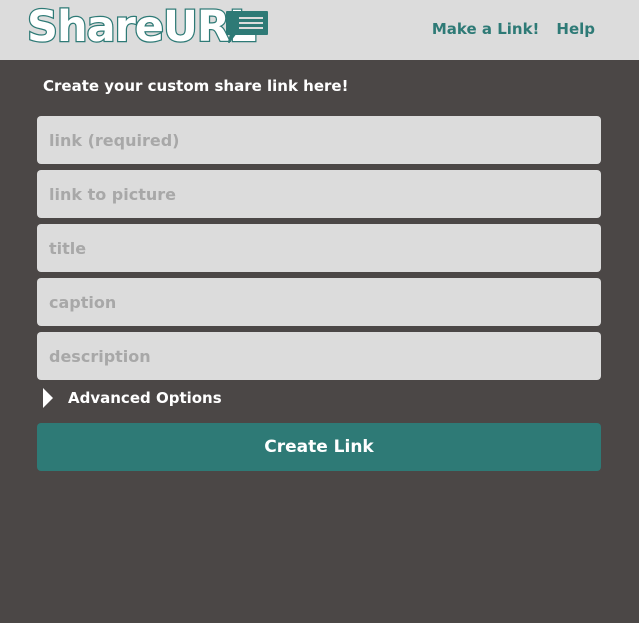 This screenshot has width=639, height=623. What do you see at coordinates (319, 30) in the screenshot?
I see `header: ShareURL Make a Link! Help` at bounding box center [319, 30].